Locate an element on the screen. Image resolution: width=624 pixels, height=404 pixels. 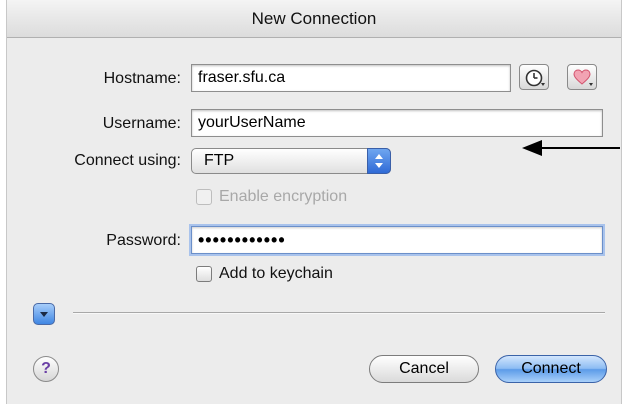
triangle-down-icon is located at coordinates (44, 314).